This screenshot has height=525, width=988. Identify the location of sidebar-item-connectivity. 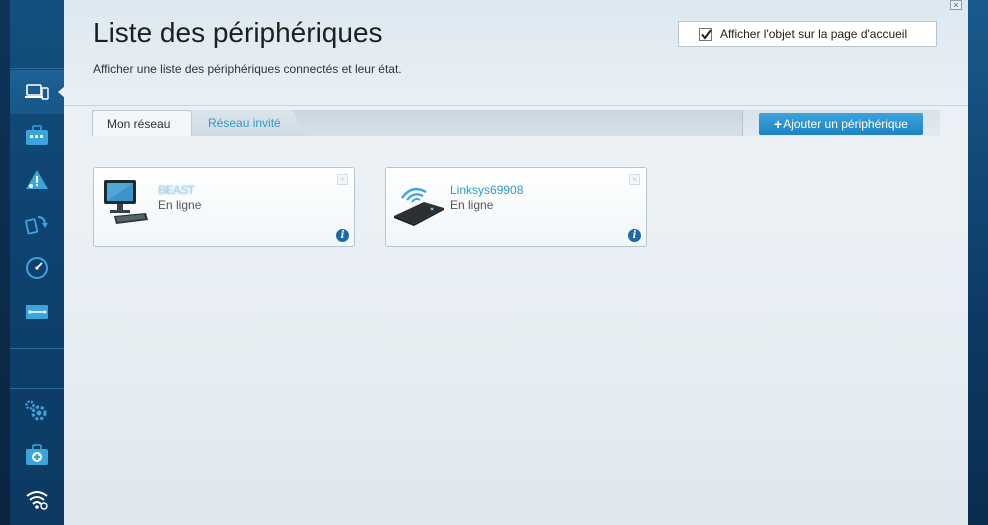
(37, 411).